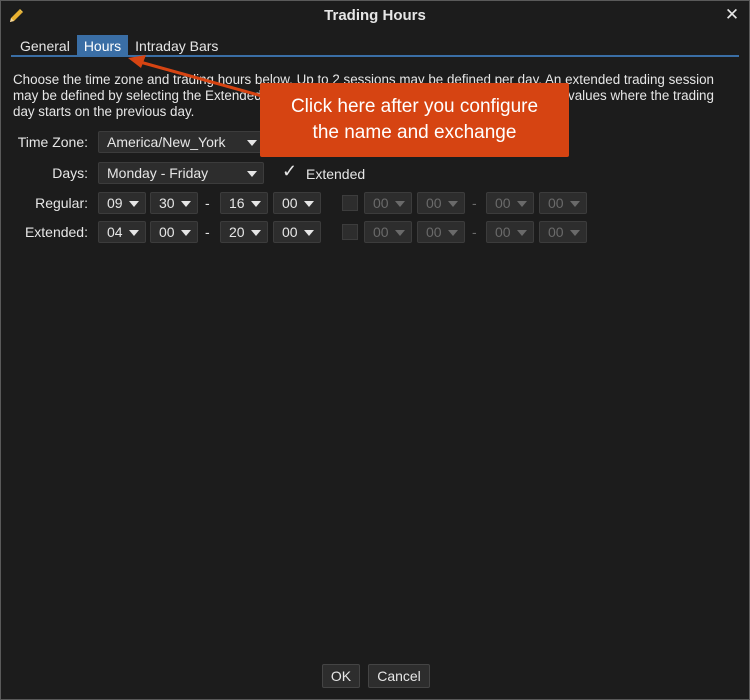 Image resolution: width=750 pixels, height=700 pixels. What do you see at coordinates (375, 56) in the screenshot?
I see `tab-underline` at bounding box center [375, 56].